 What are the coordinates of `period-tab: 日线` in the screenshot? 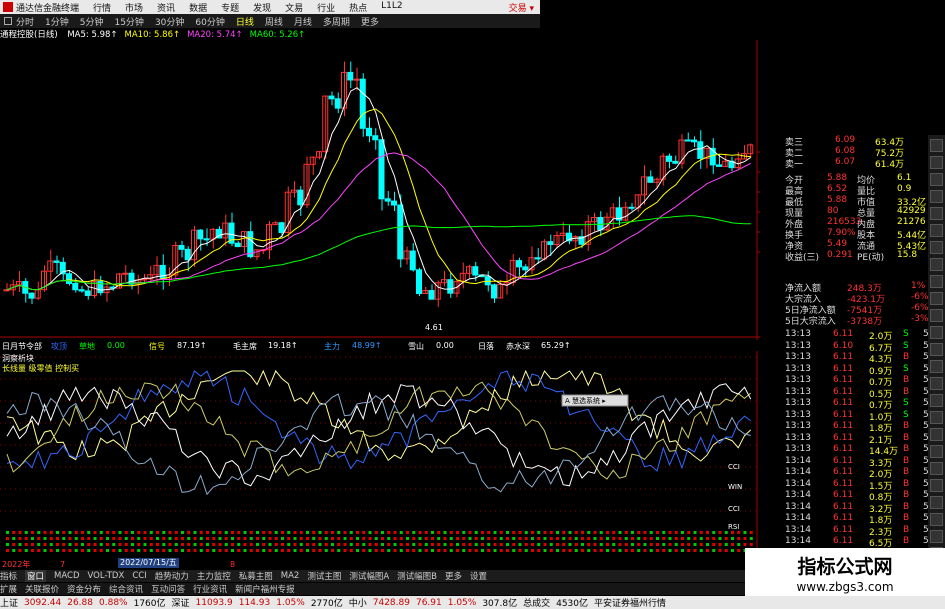 It's located at (245, 21).